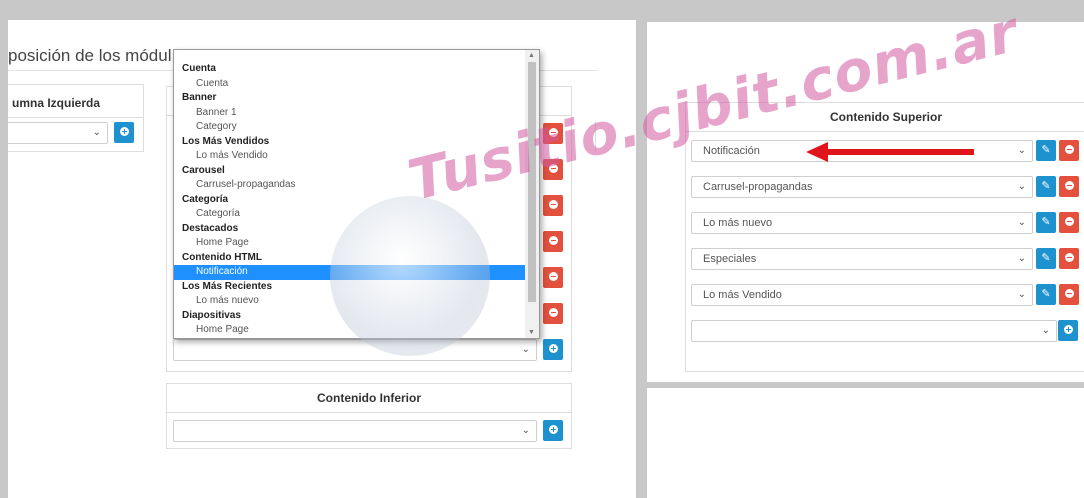  I want to click on scroll-down-icon: ▼, so click(531, 332).